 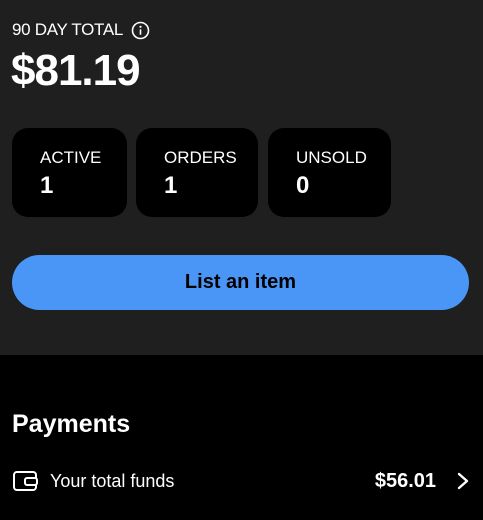 I want to click on stat-label-orders: ORDERS, so click(x=200, y=157).